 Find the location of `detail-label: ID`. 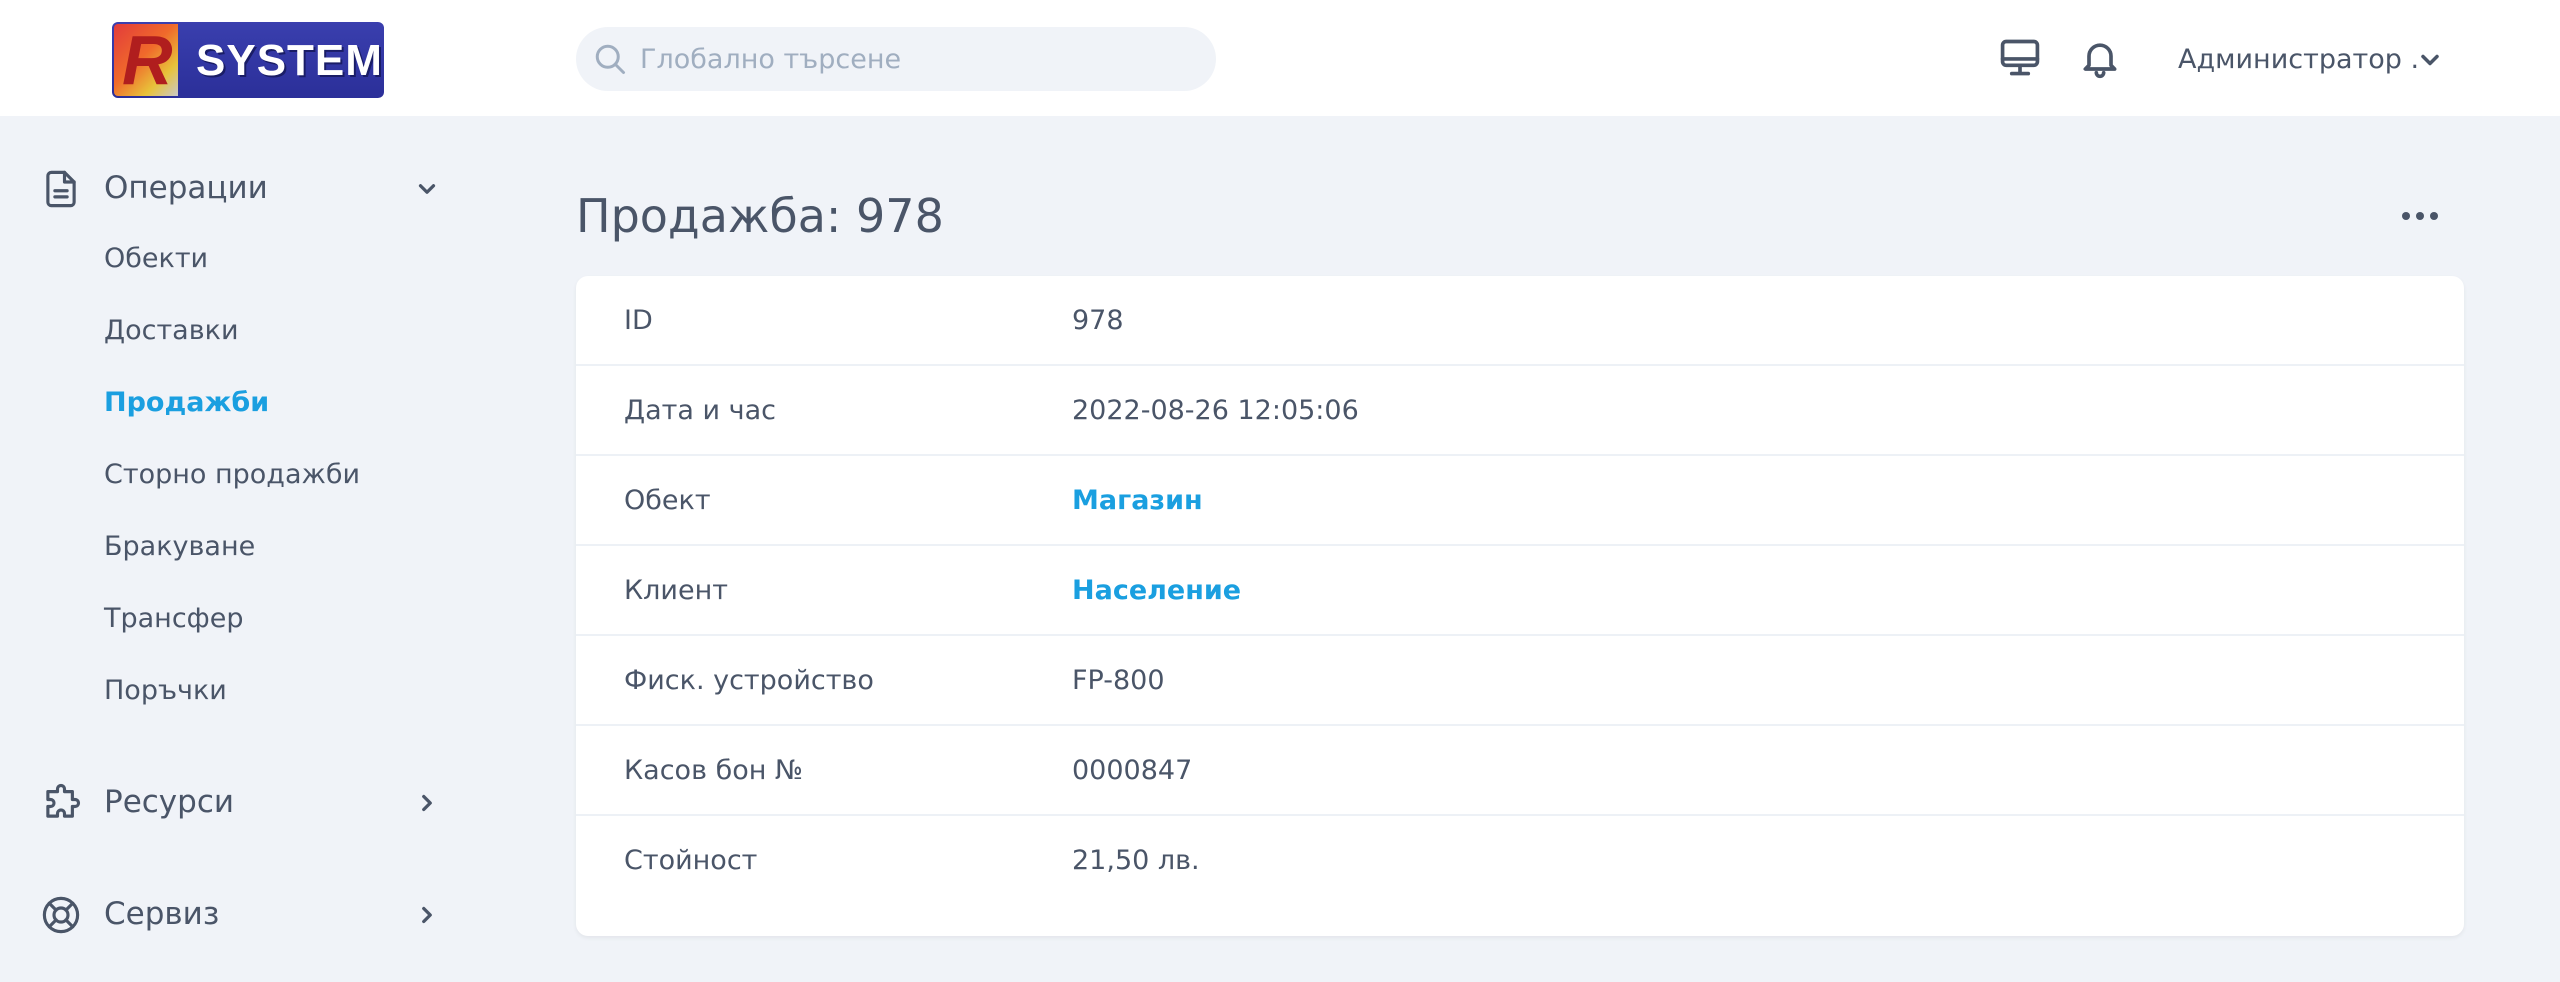

detail-label: ID is located at coordinates (638, 320).